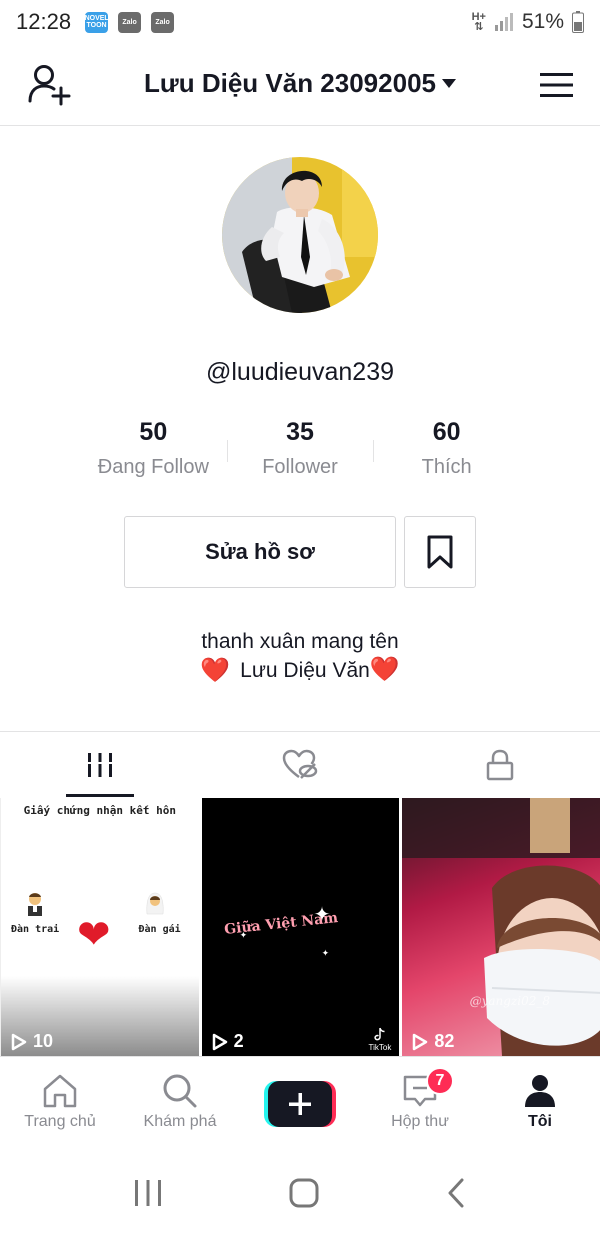 Image resolution: width=600 pixels, height=1233 pixels. I want to click on followers-count: 35, so click(300, 432).